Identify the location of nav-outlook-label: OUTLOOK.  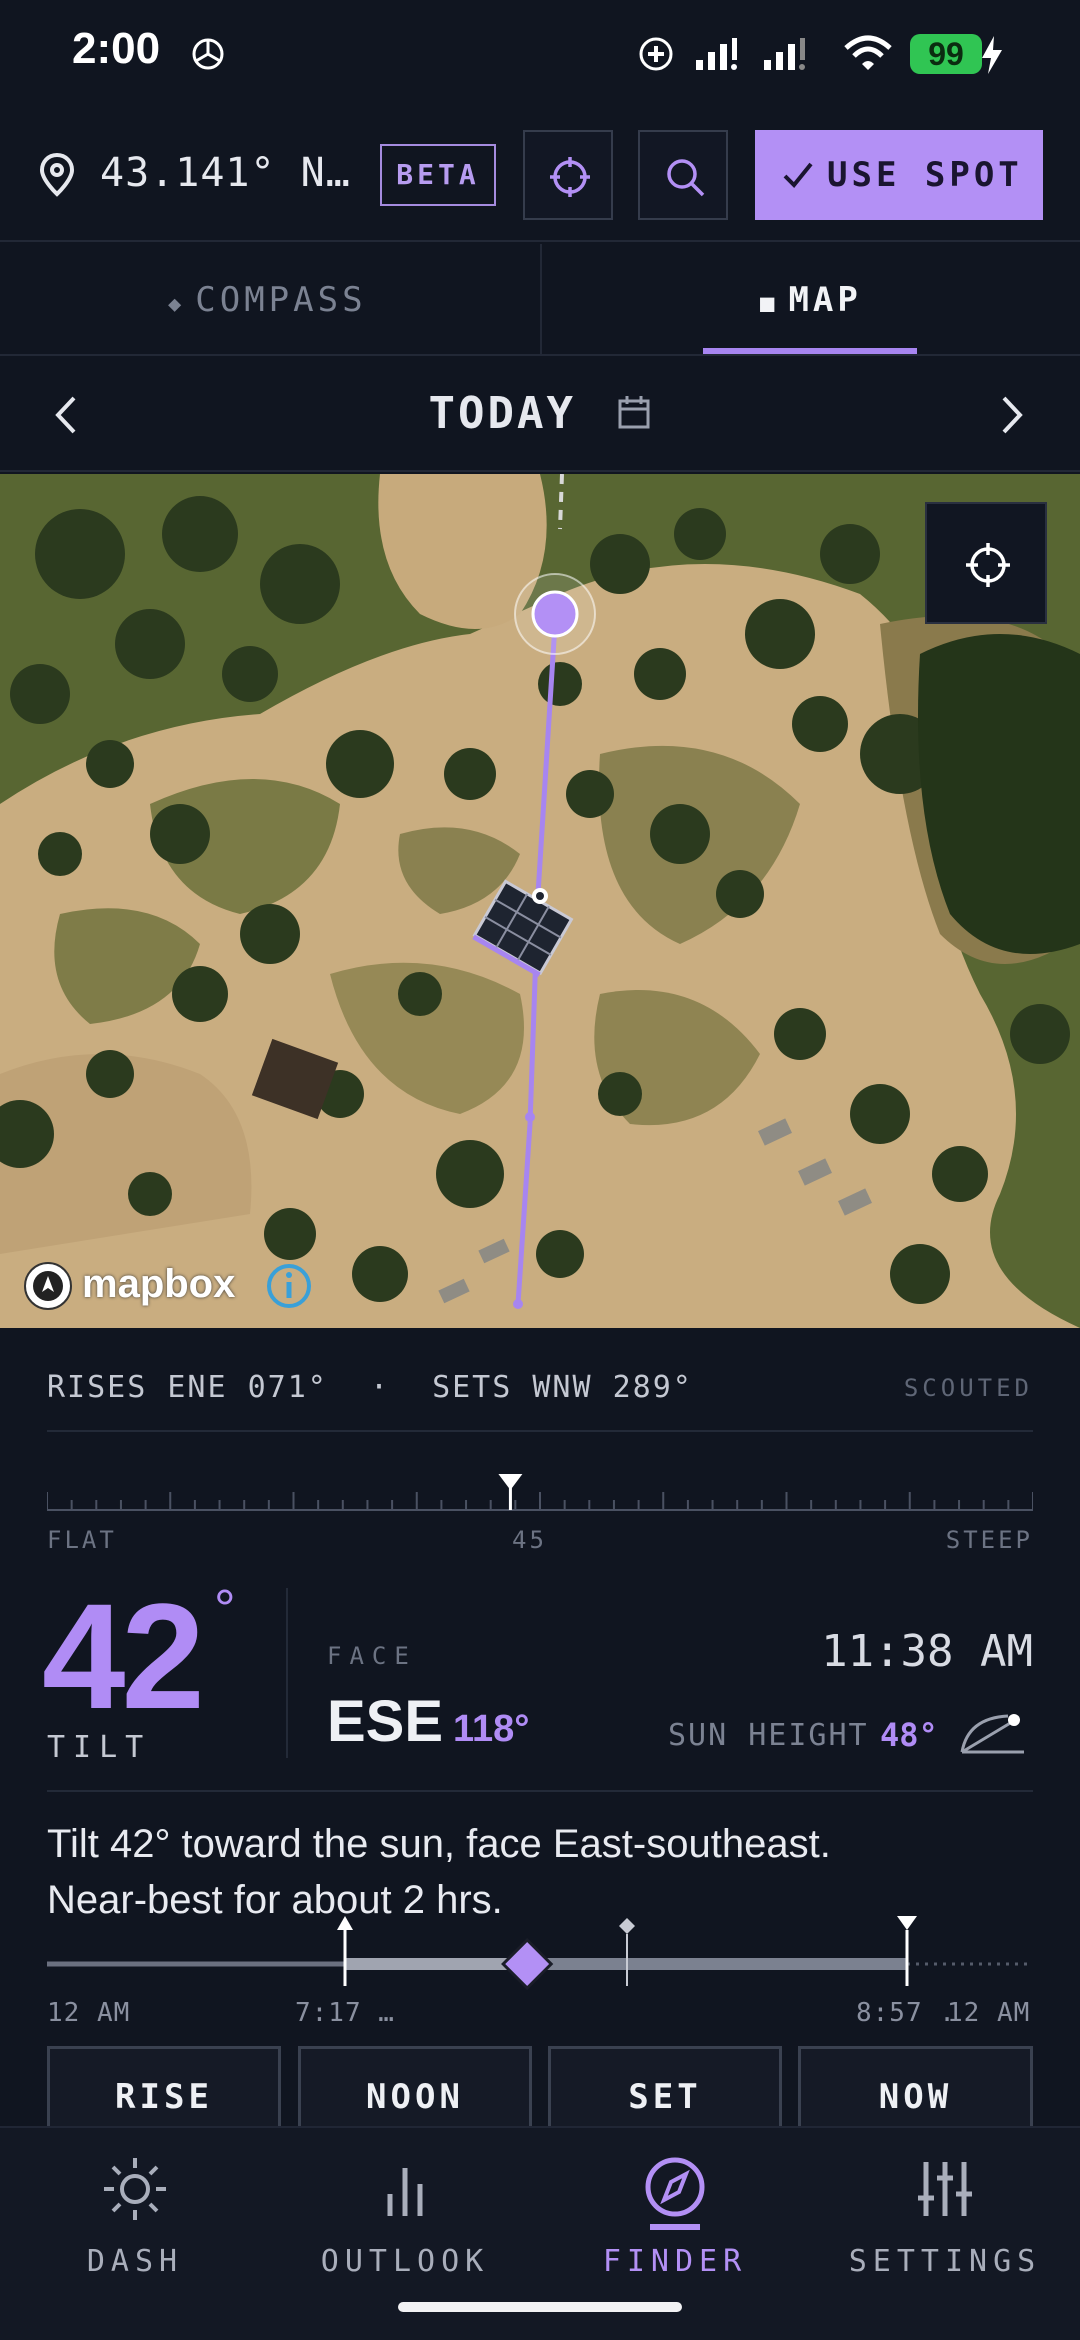
(405, 2261).